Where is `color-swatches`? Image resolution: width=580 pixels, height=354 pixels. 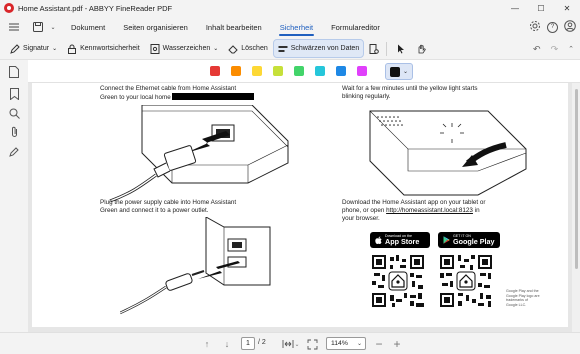
color-swatches is located at coordinates (288, 71).